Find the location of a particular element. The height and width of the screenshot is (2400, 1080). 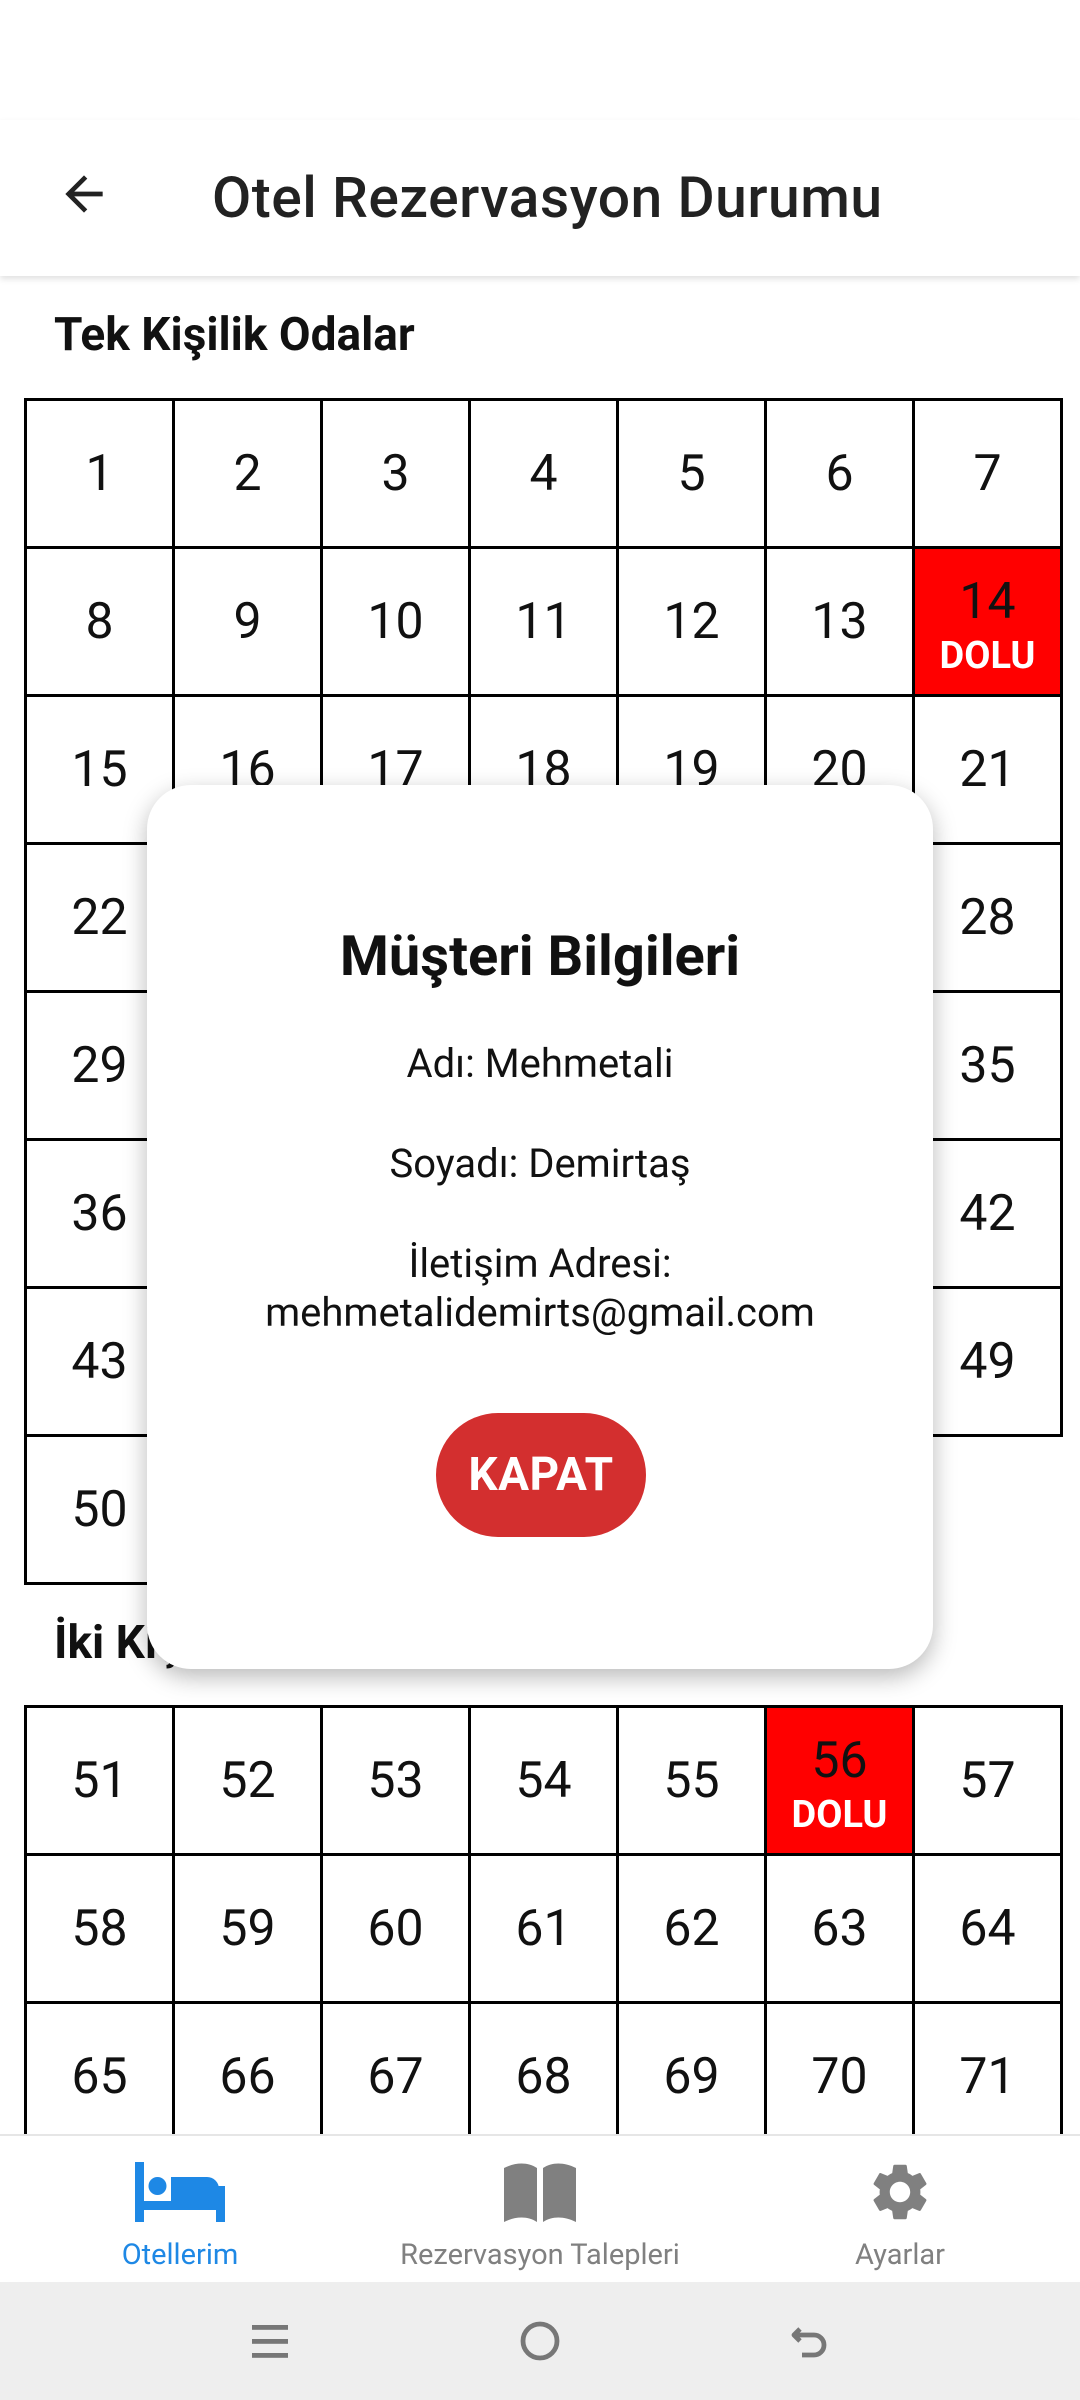

nav-item-reservation-requests: Rezervasyon Talepleri is located at coordinates (540, 2210).